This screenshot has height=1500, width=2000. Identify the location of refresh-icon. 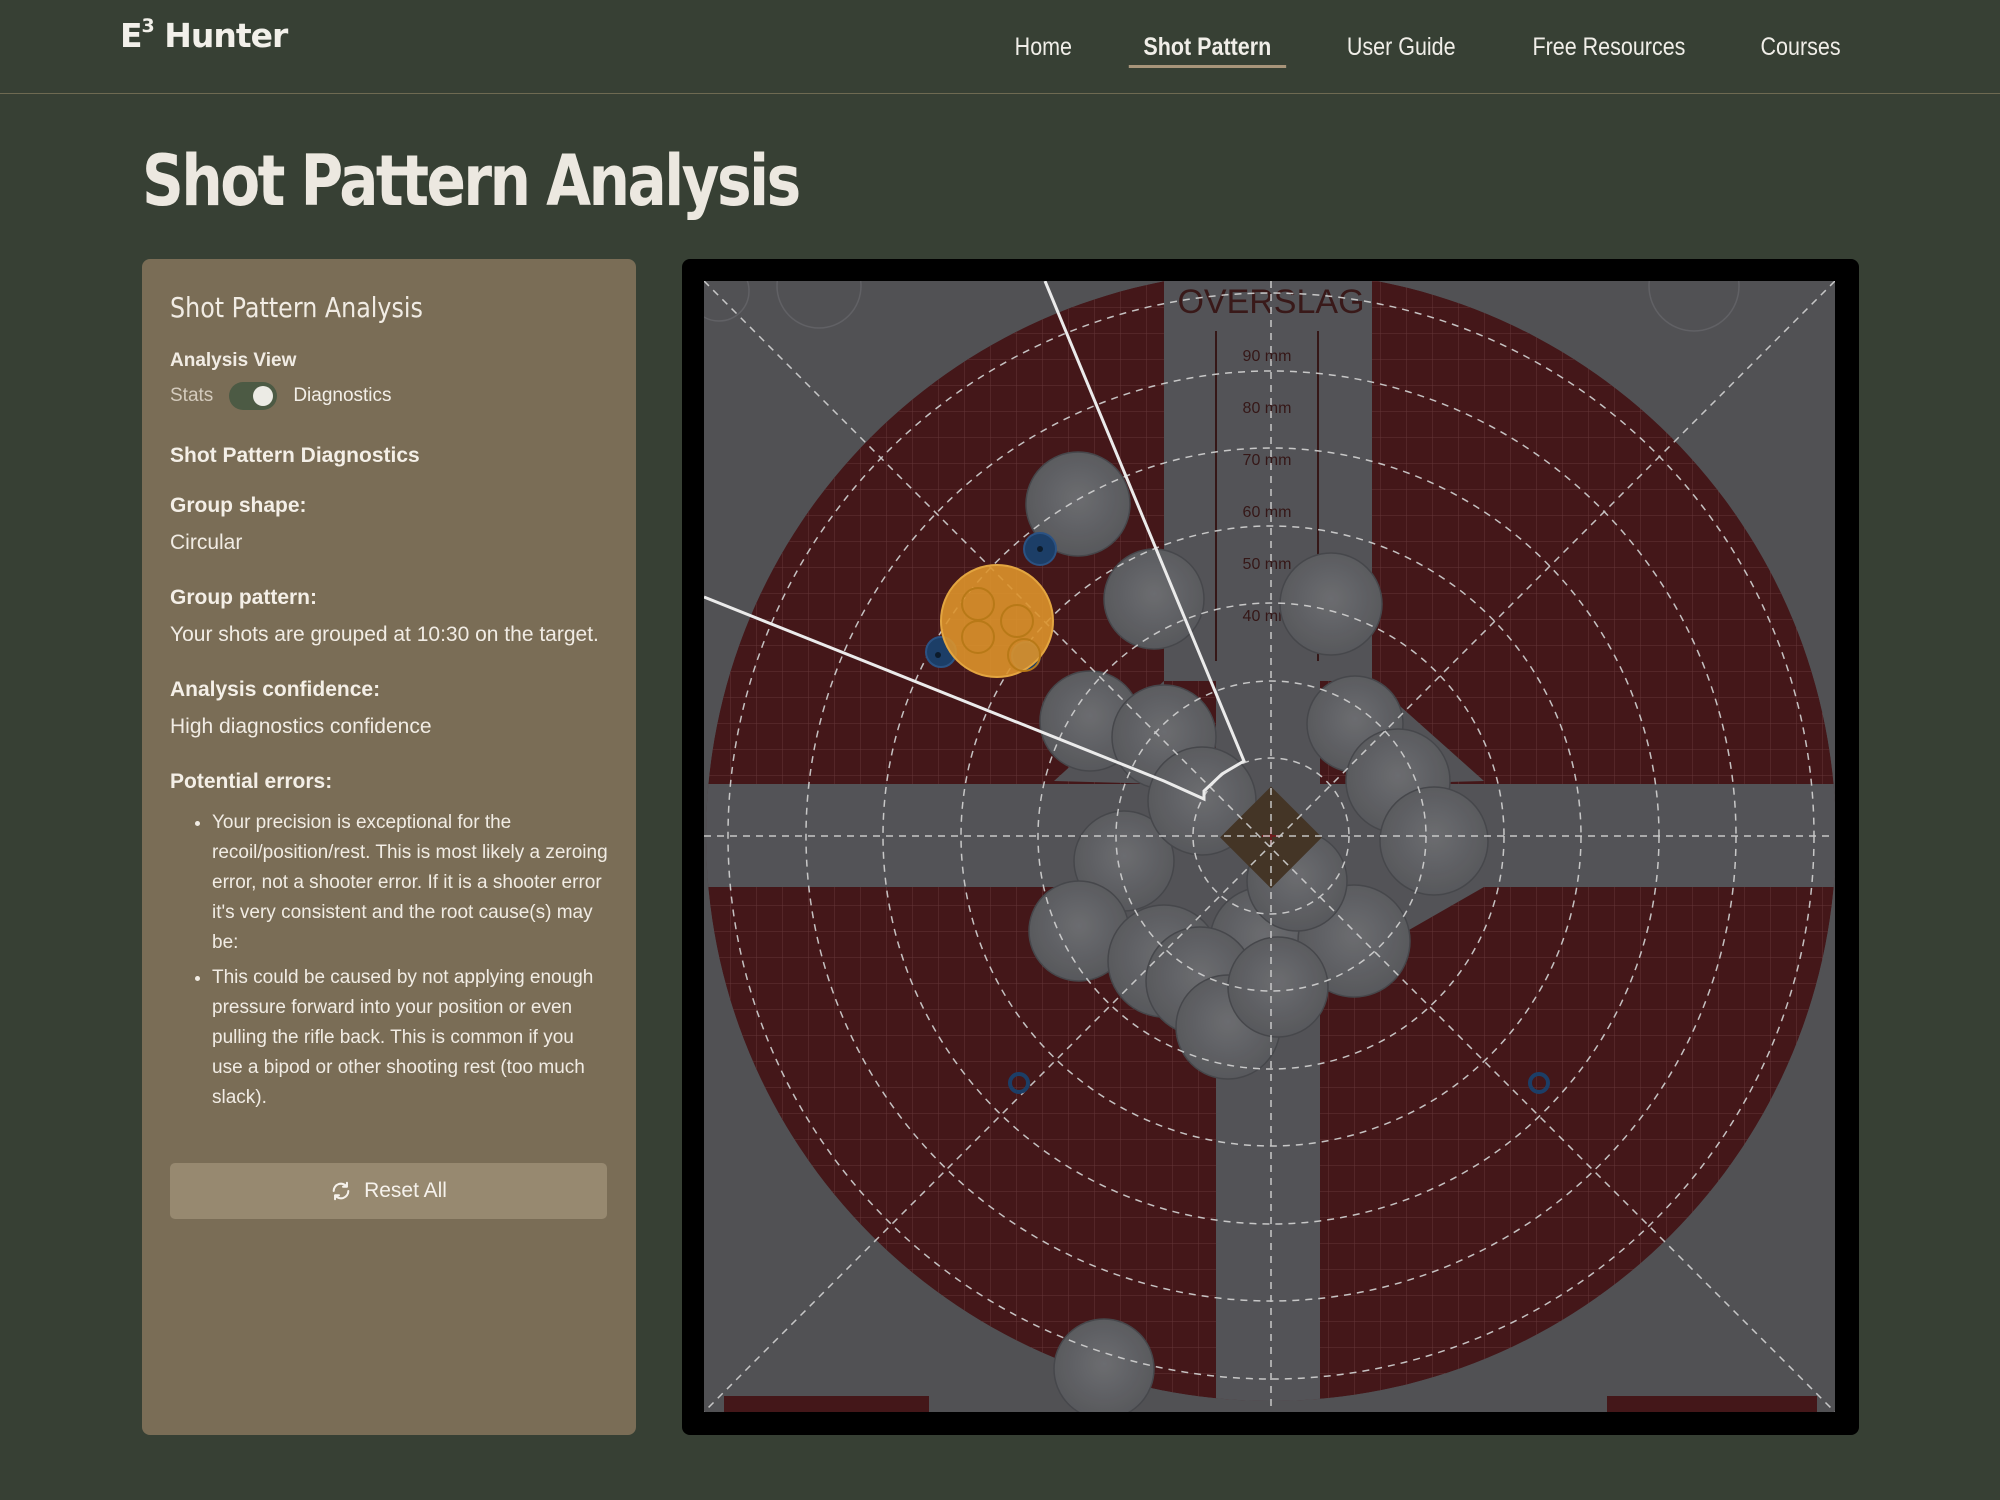
(341, 1191).